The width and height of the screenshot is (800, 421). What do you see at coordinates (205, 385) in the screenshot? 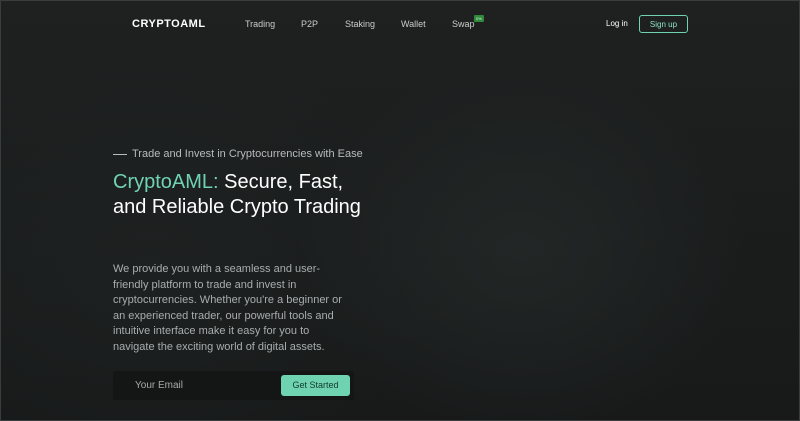
I see `email-input` at bounding box center [205, 385].